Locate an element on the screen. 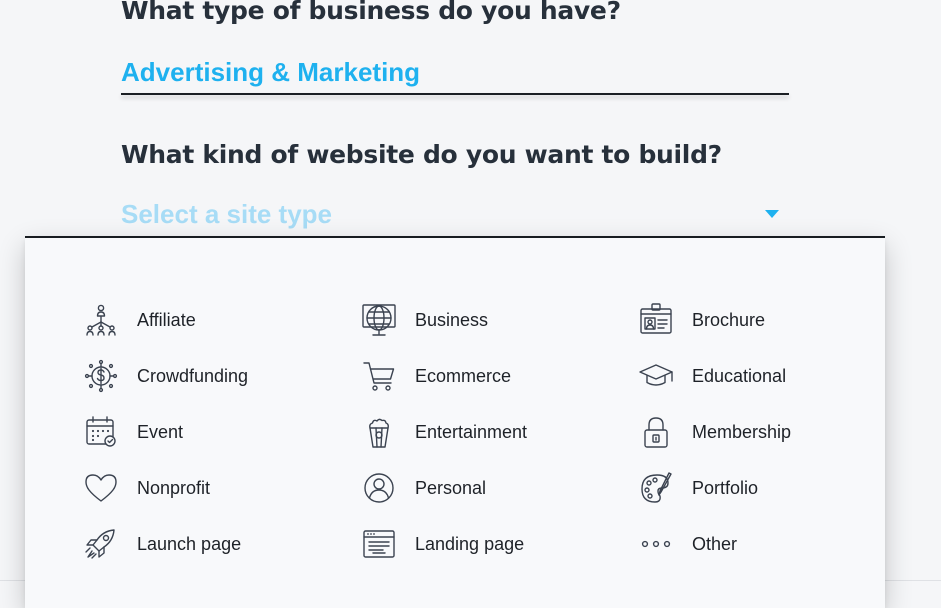 The width and height of the screenshot is (941, 608). option-label: Entertainment is located at coordinates (471, 431).